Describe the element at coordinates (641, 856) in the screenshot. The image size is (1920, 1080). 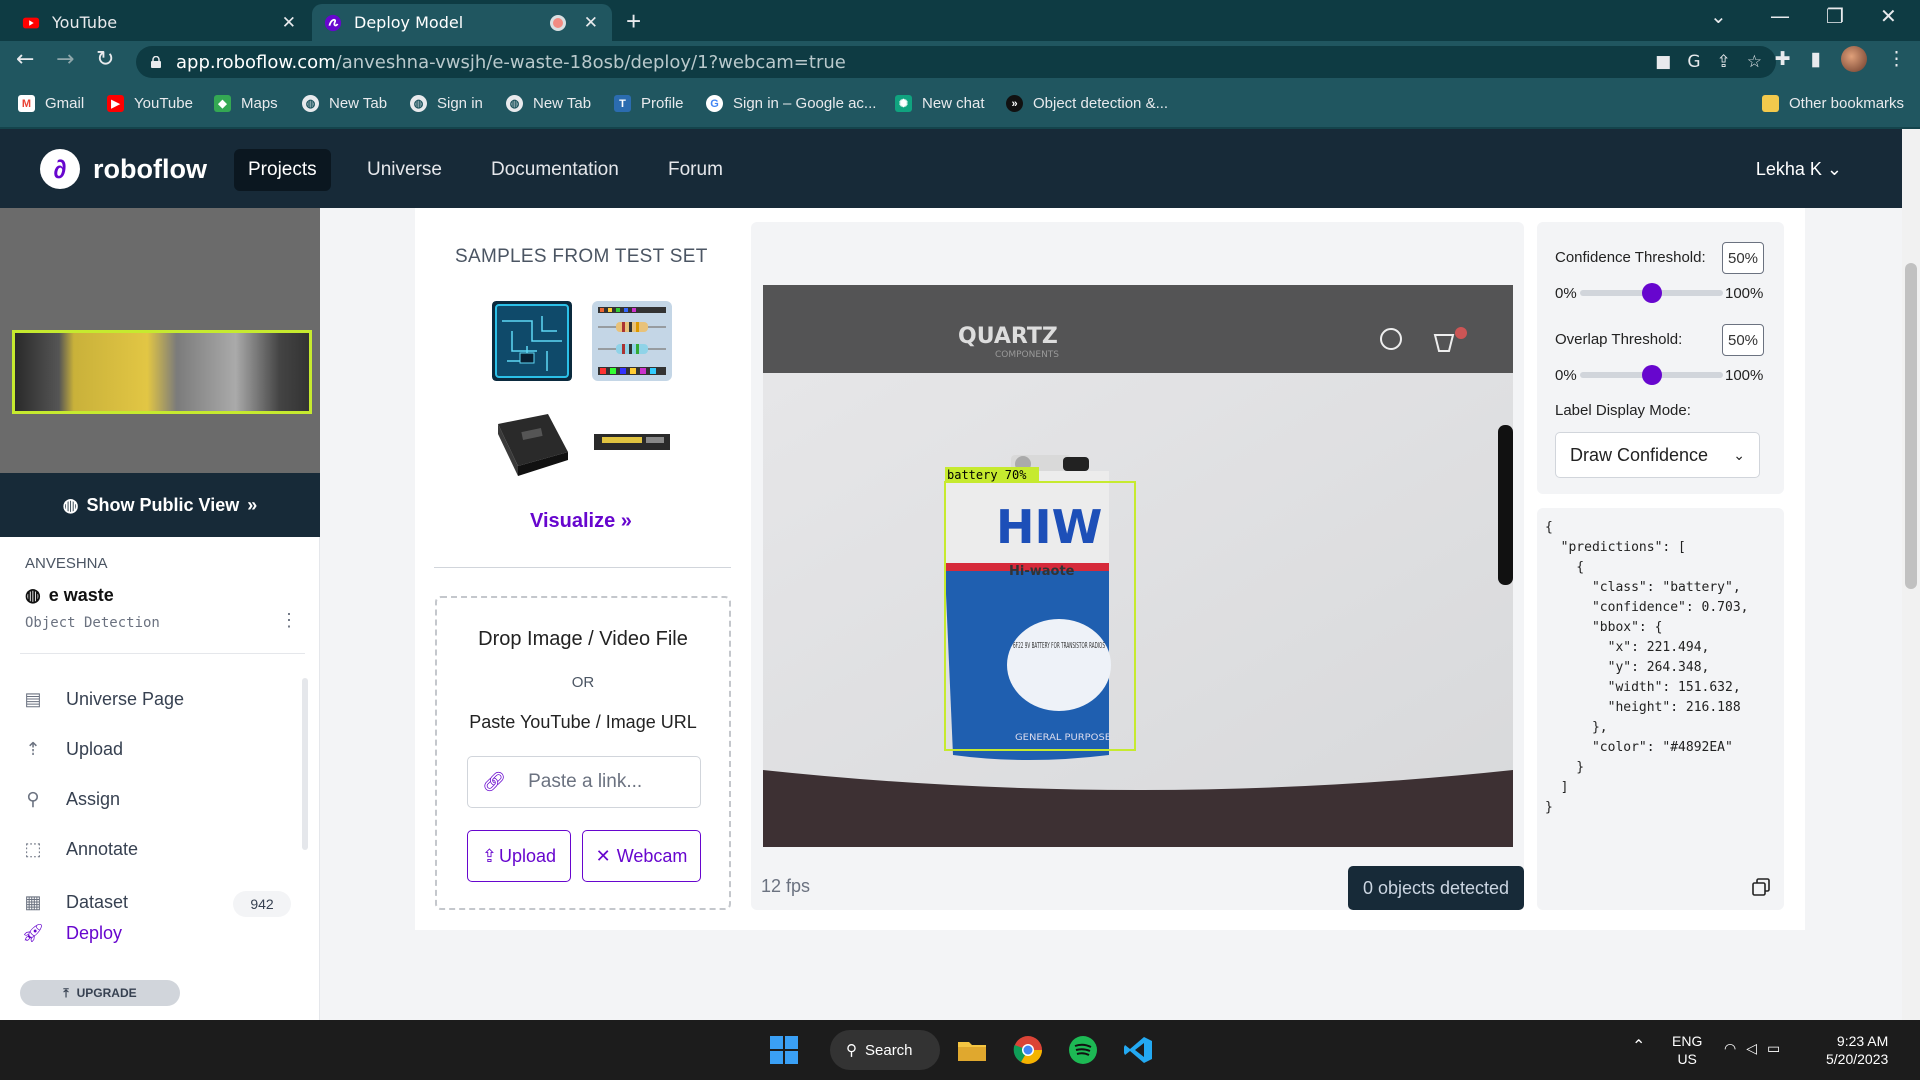
I see `webcam-button: ✕ Webcam` at that location.